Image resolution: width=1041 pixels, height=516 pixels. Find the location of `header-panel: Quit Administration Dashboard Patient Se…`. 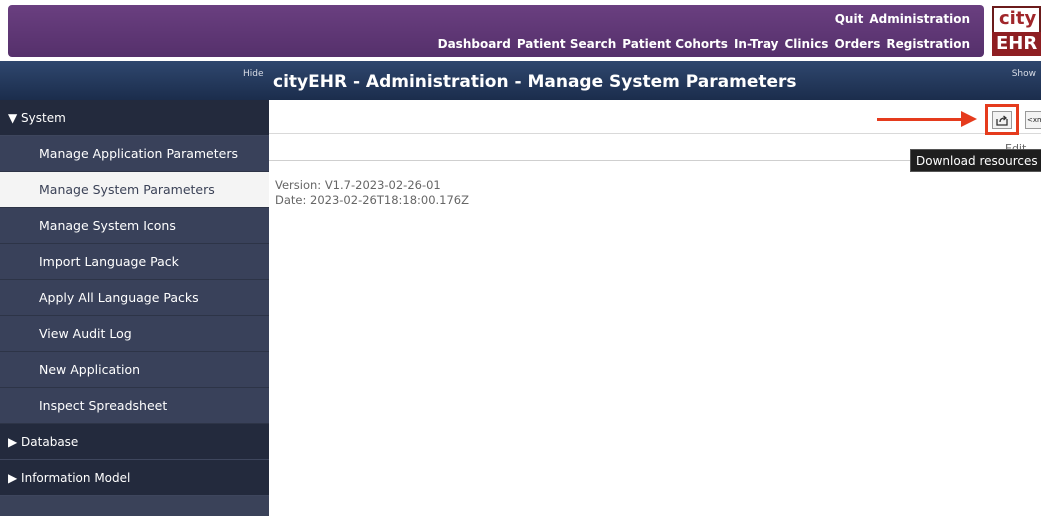

header-panel: Quit Administration Dashboard Patient Se… is located at coordinates (496, 31).